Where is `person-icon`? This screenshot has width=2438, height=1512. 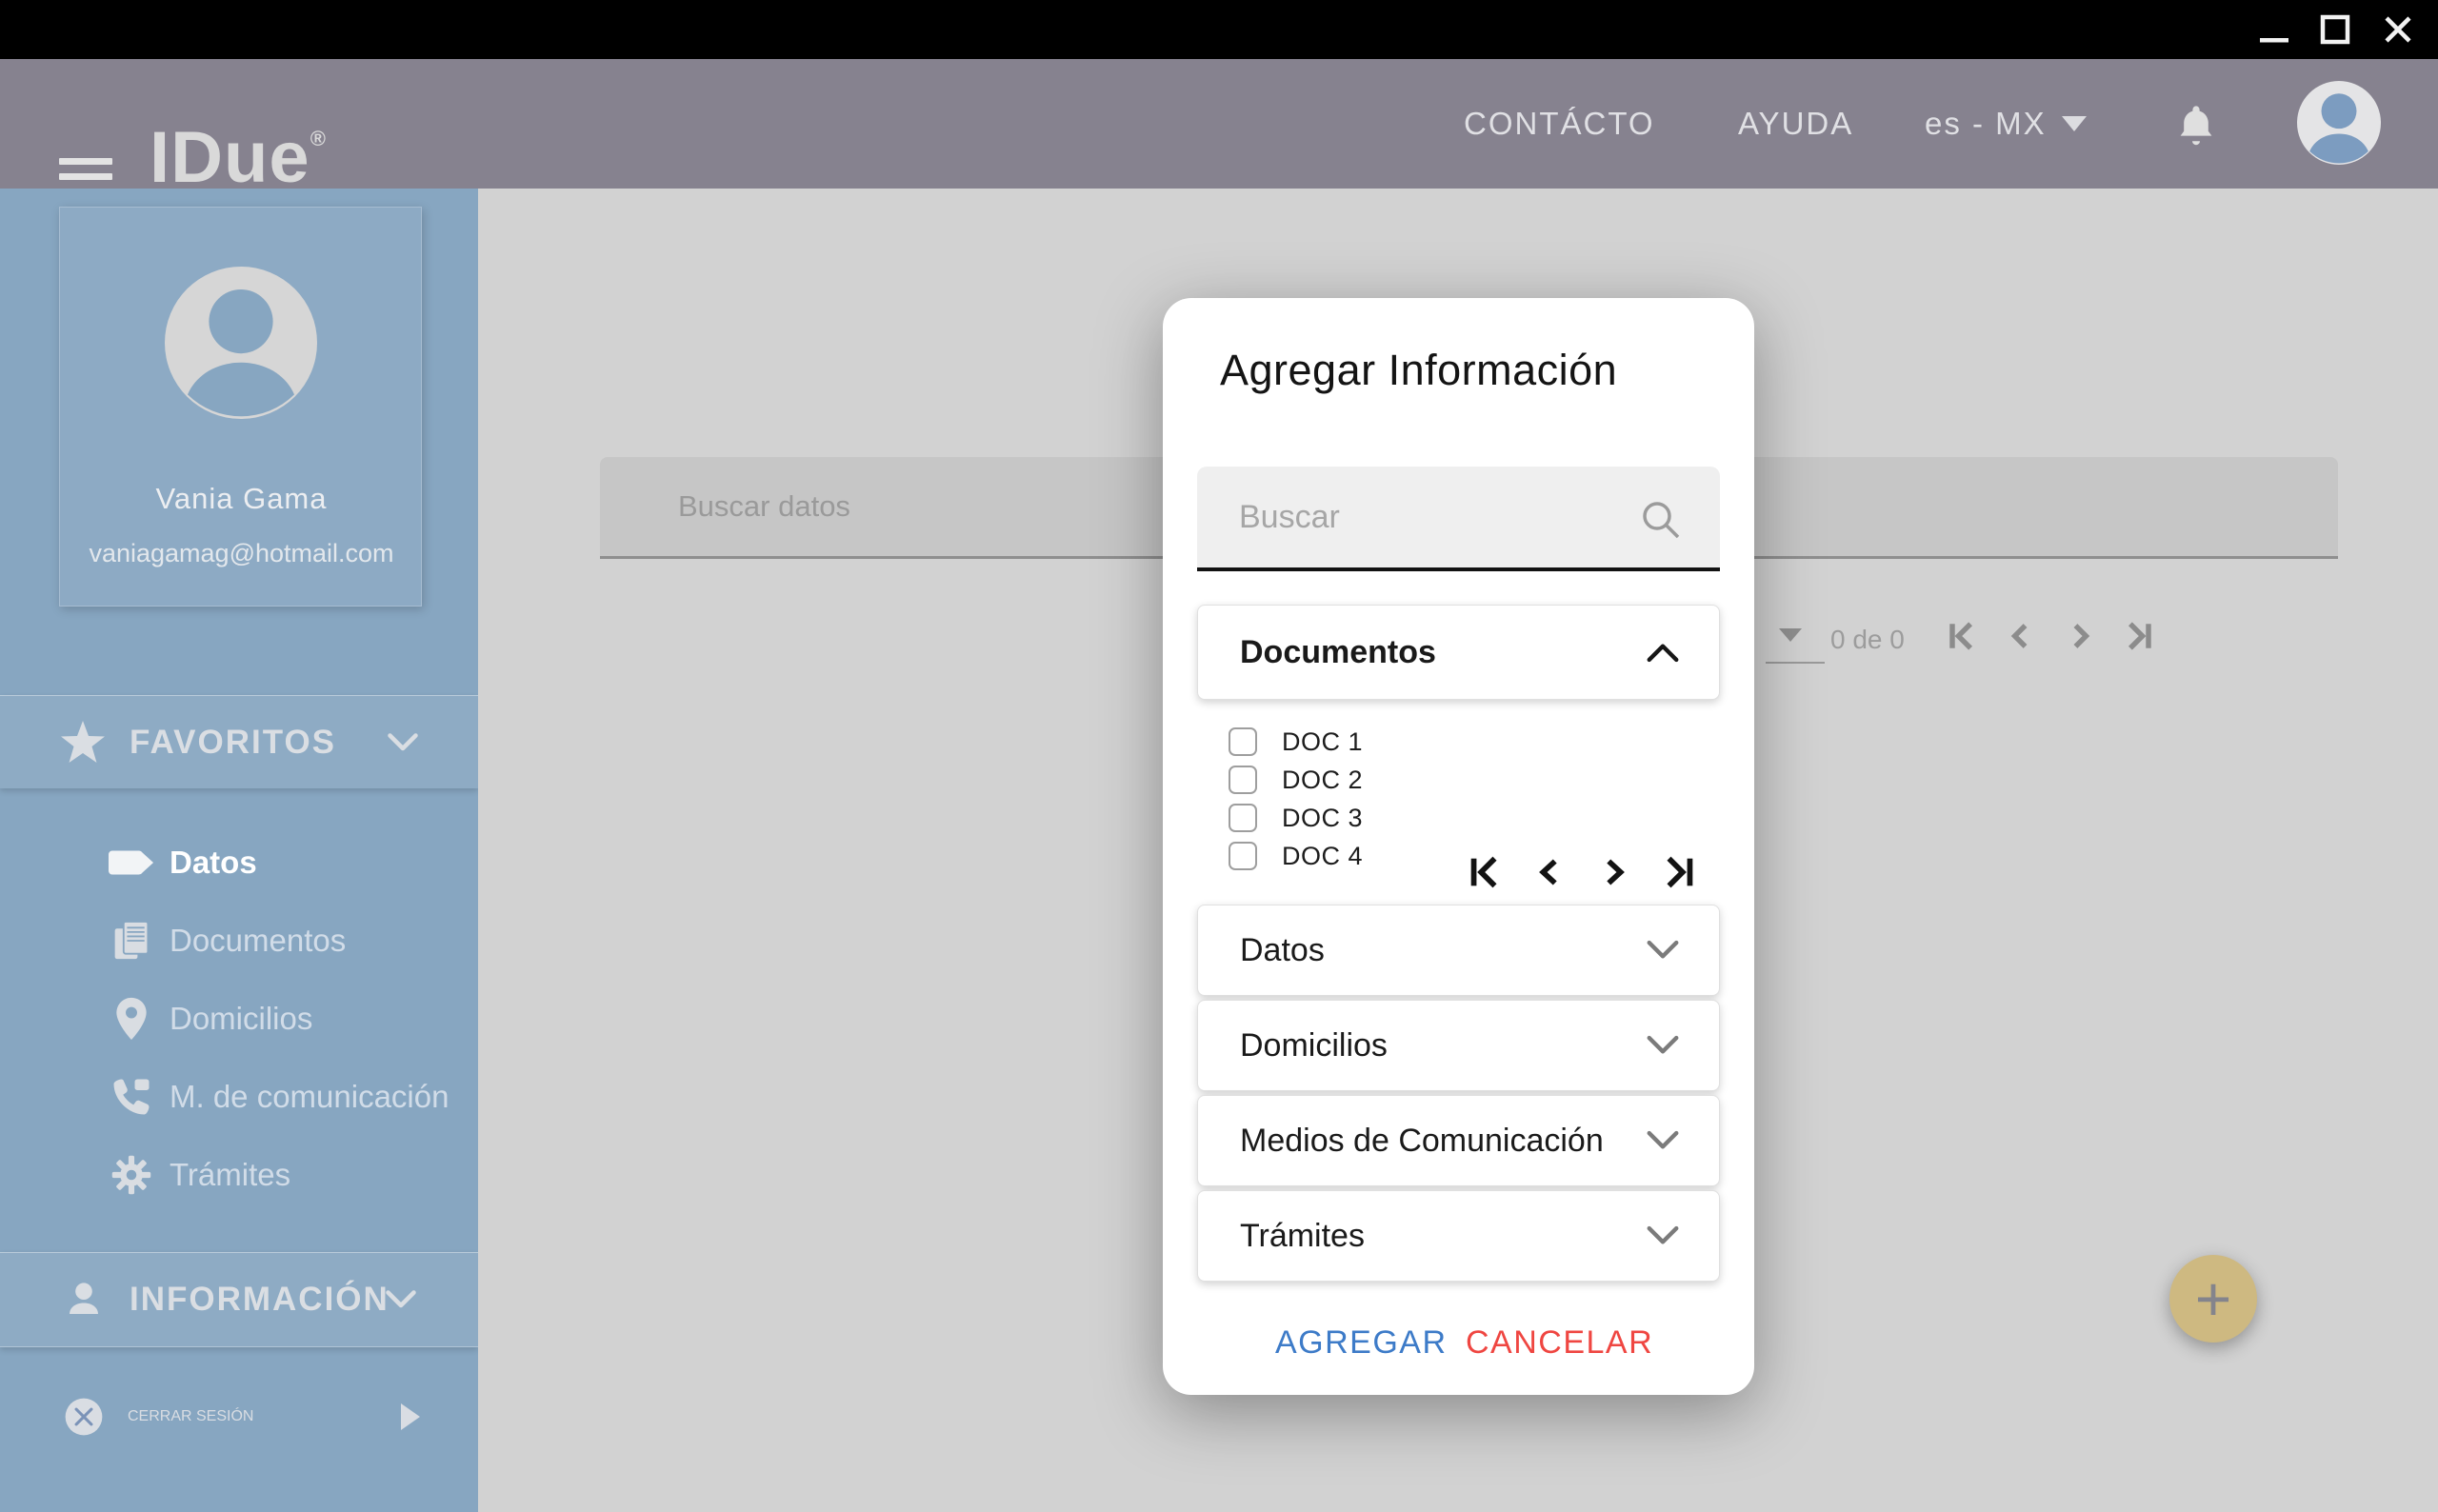
person-icon is located at coordinates (84, 1300).